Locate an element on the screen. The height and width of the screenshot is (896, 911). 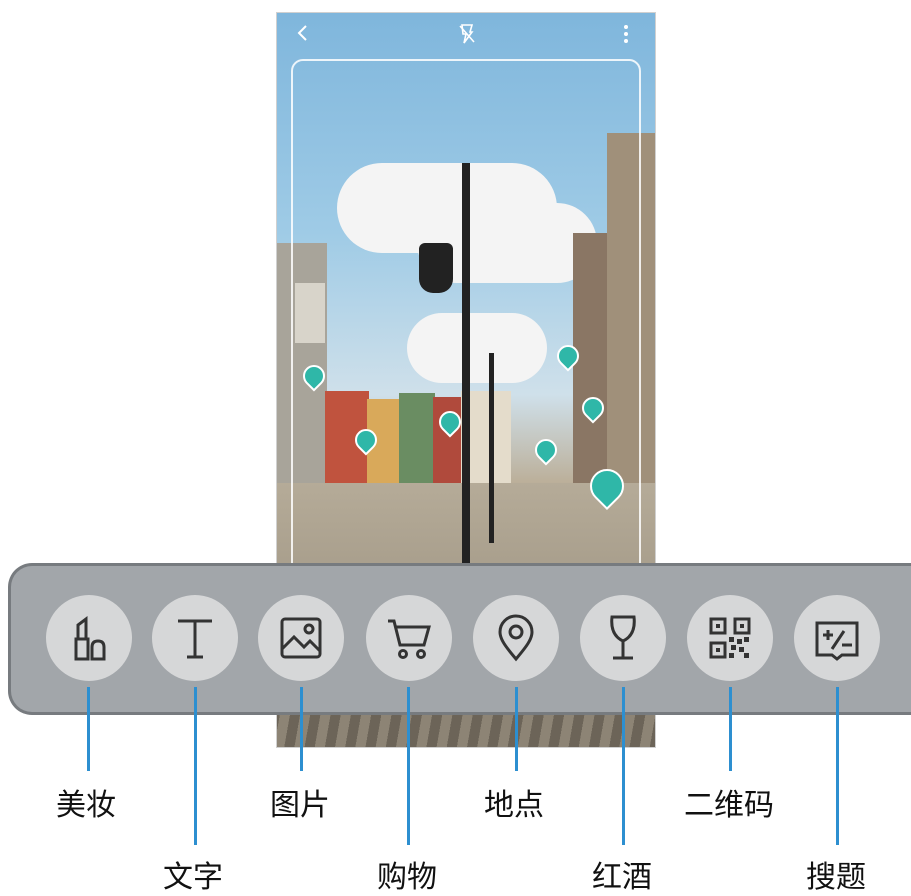
mode-button-image is located at coordinates (301, 638).